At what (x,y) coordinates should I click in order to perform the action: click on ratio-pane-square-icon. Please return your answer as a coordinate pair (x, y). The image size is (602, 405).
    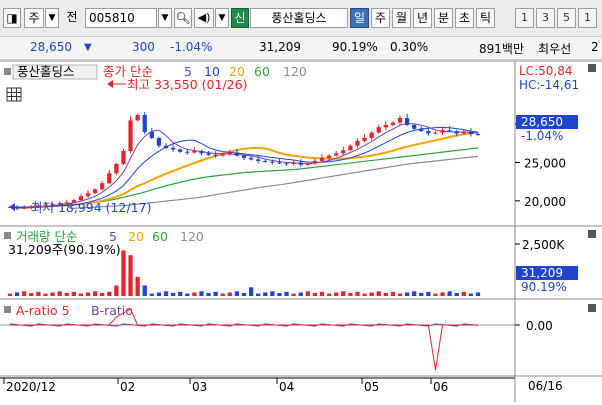
    Looking at the image, I should click on (7, 309).